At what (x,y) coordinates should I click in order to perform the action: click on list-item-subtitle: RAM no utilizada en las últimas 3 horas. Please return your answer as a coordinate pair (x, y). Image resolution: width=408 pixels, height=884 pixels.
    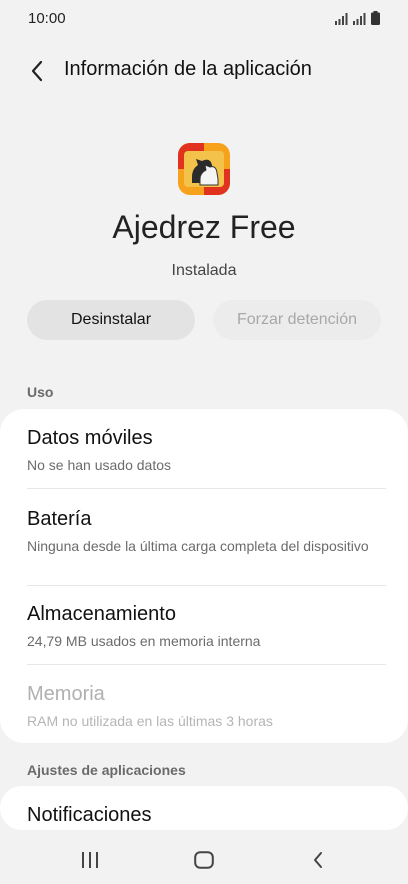
    Looking at the image, I should click on (150, 721).